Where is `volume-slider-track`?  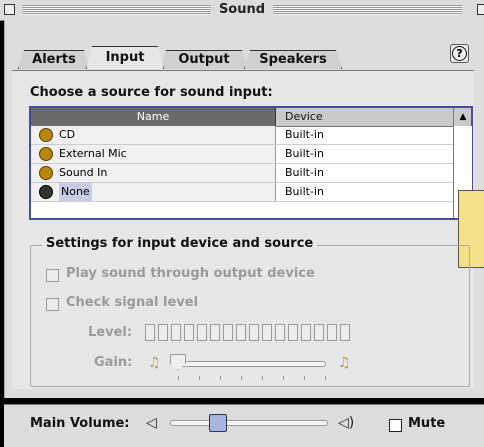
volume-slider-track is located at coordinates (249, 423).